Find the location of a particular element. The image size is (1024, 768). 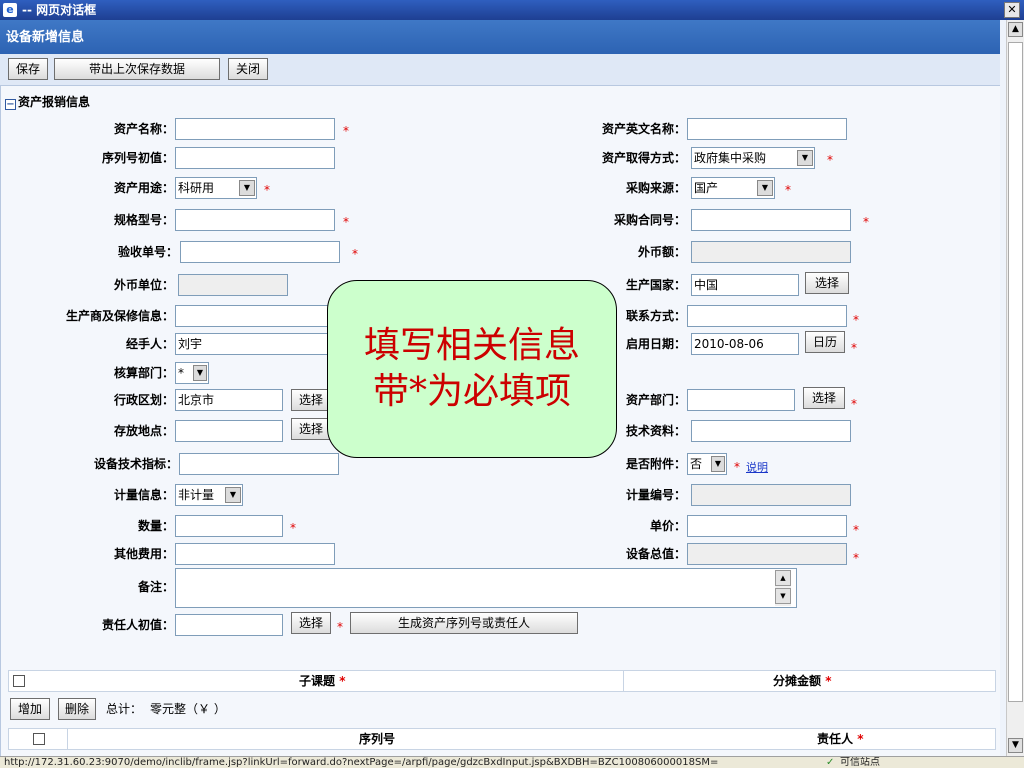

contact-input is located at coordinates (767, 316).